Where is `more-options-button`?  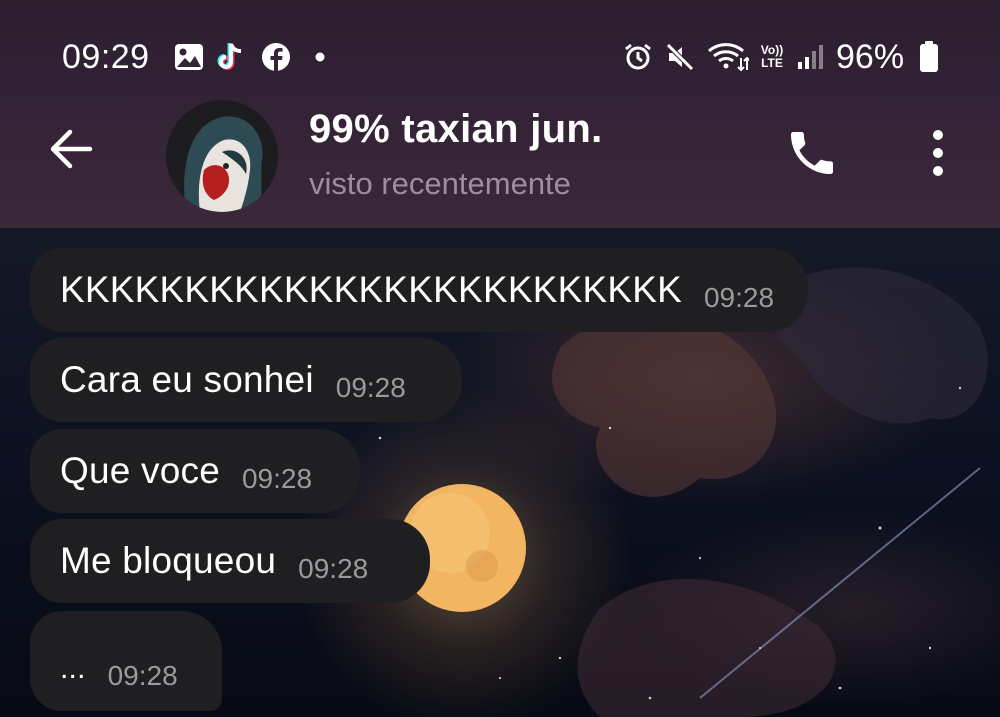 more-options-button is located at coordinates (938, 153).